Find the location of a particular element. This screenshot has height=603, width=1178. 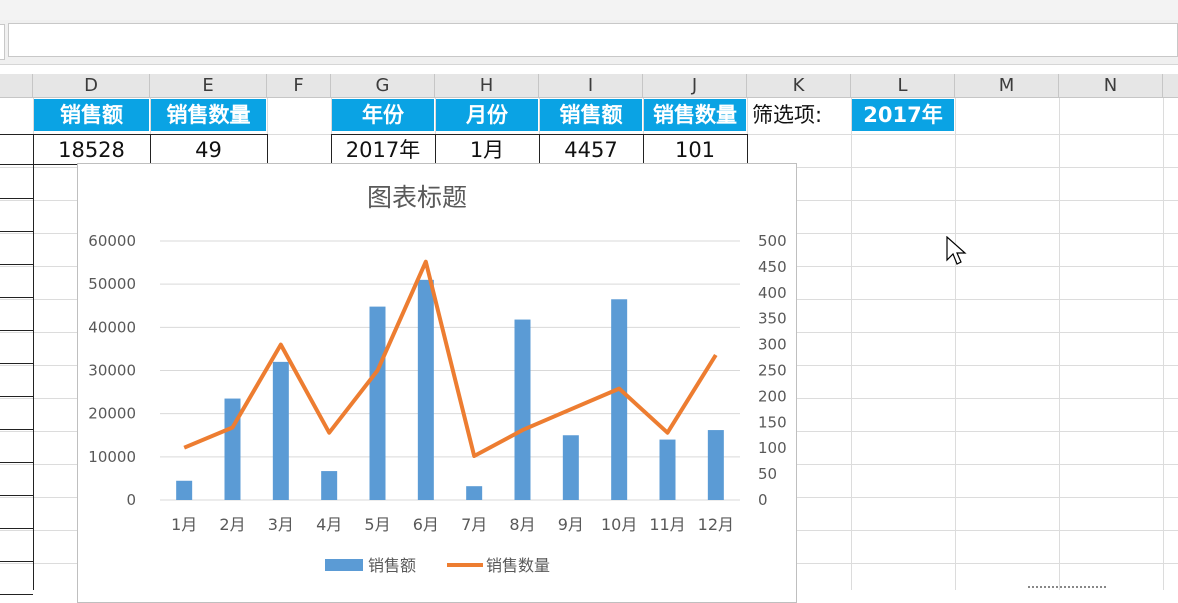

column-header-n: N is located at coordinates (1111, 86).